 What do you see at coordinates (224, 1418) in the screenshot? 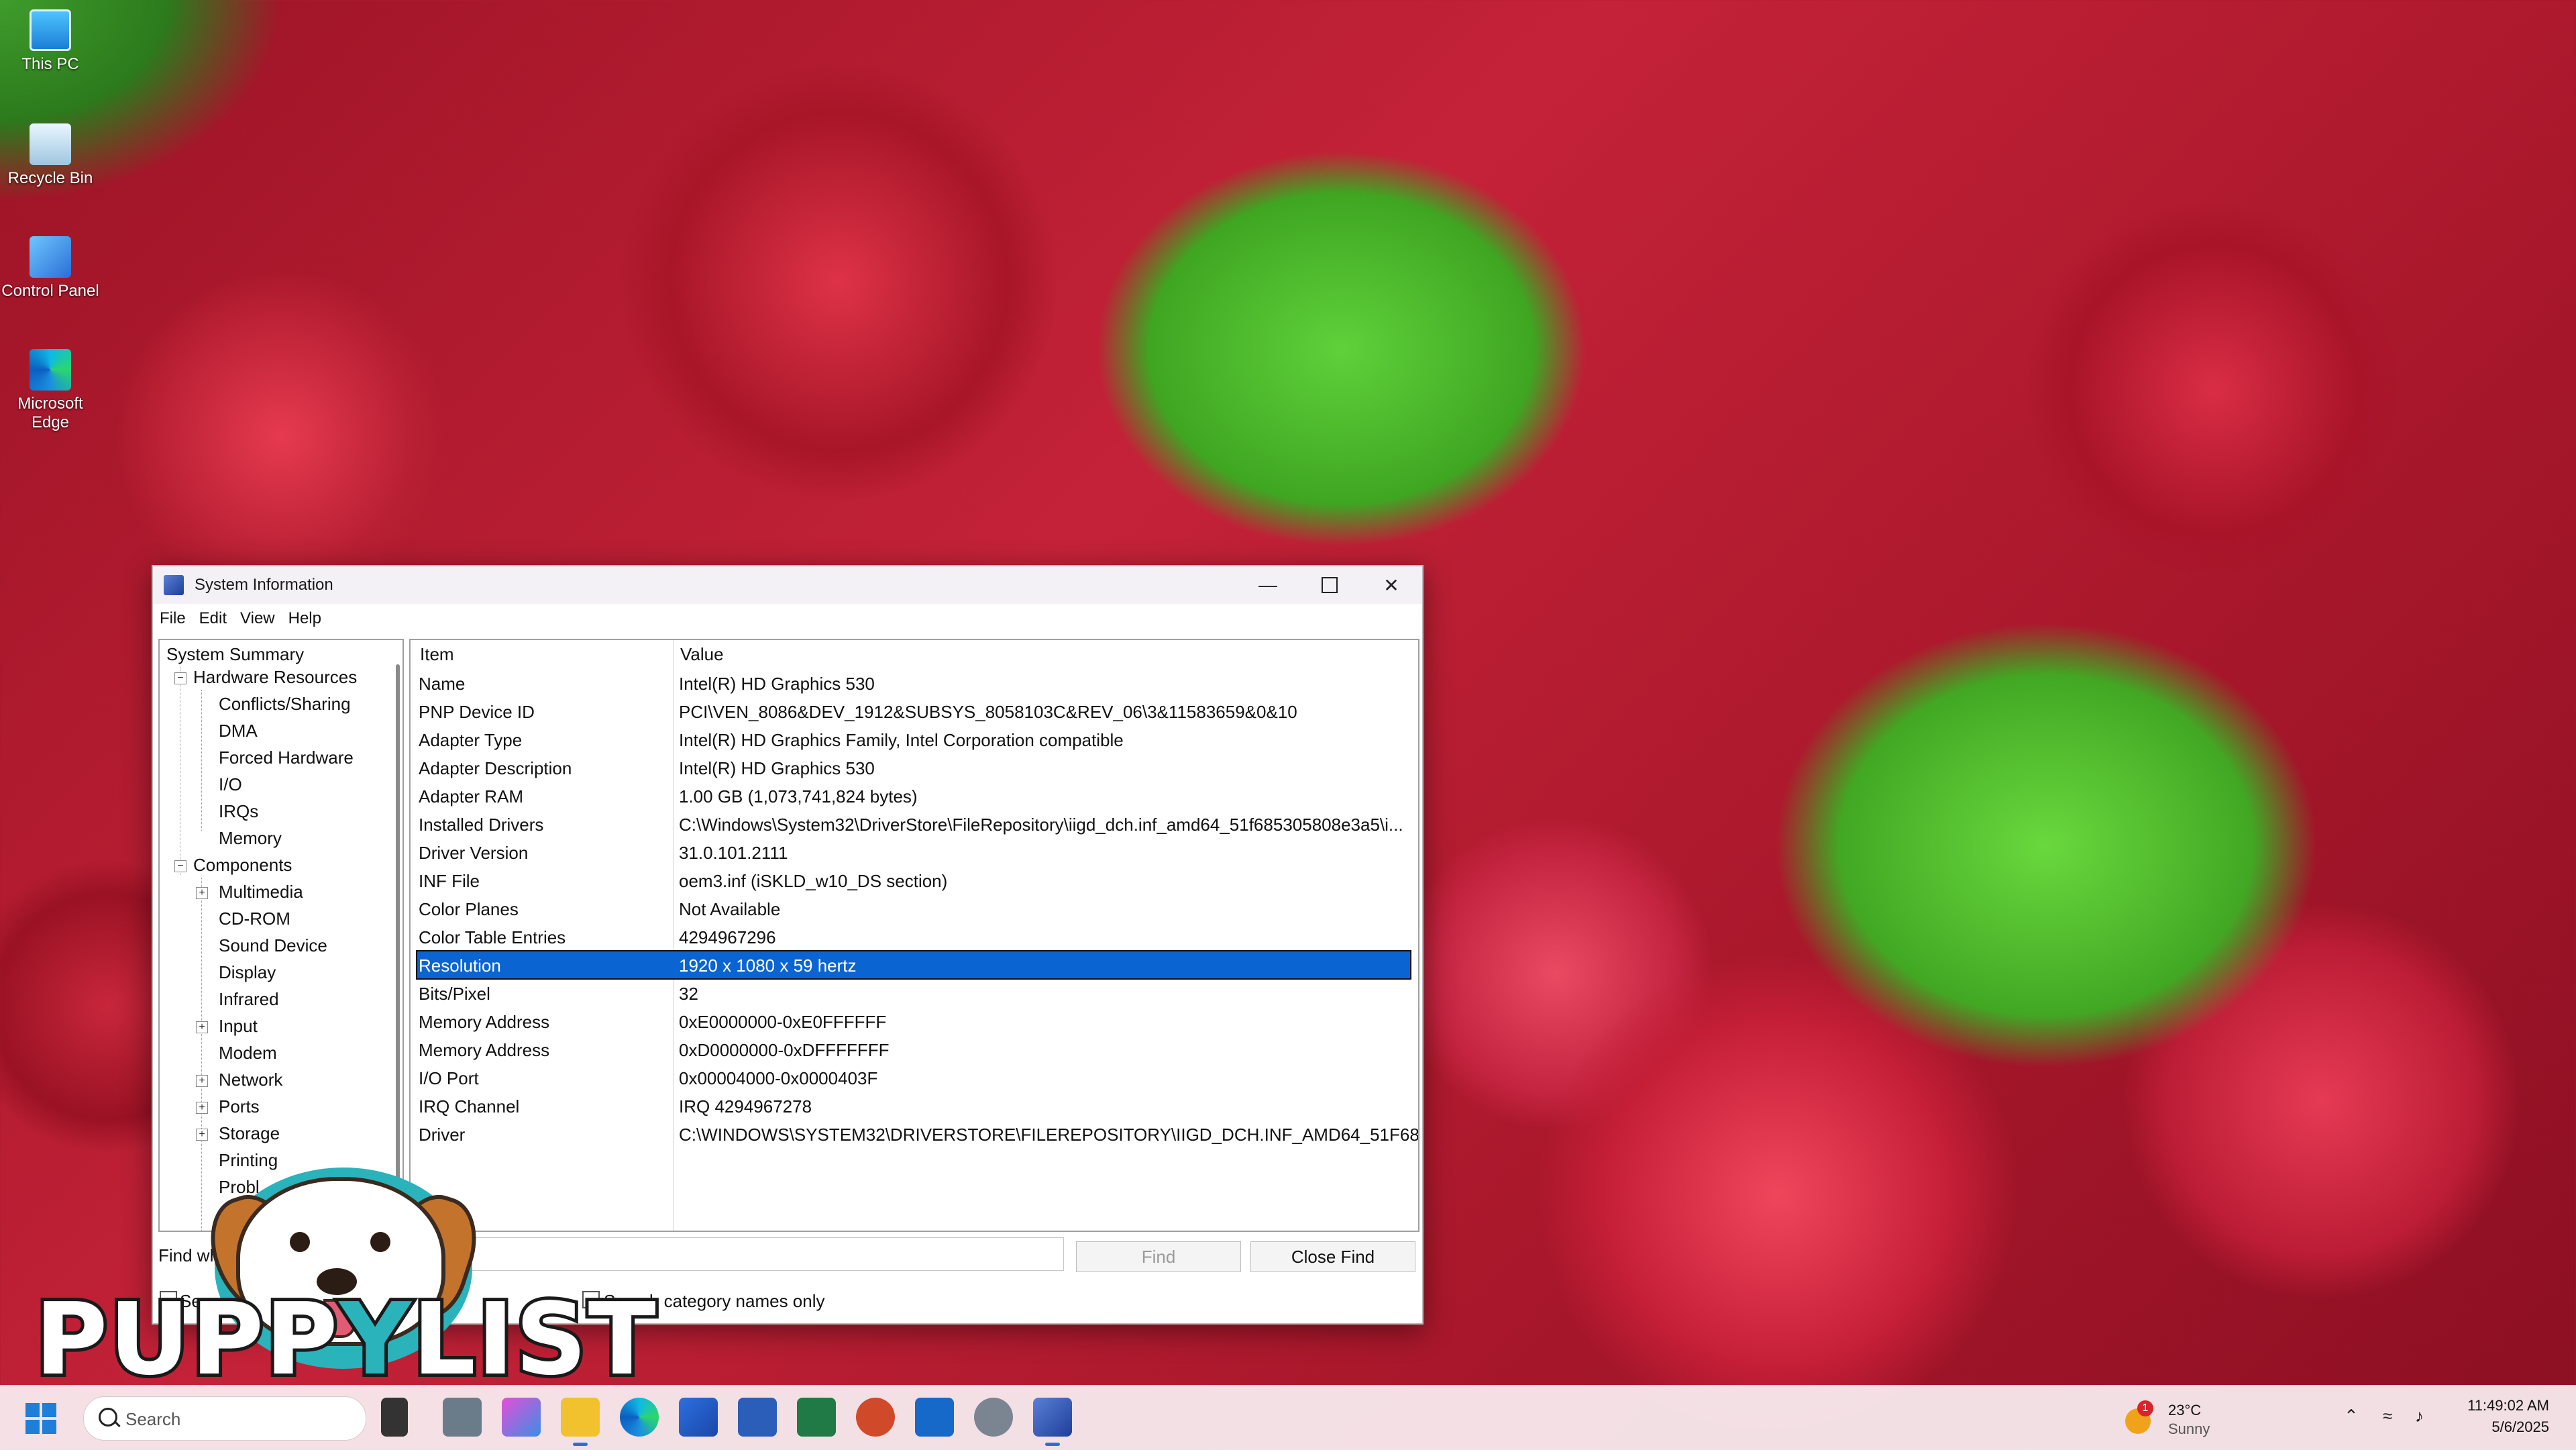
I see `taskbar-search-box: Search` at bounding box center [224, 1418].